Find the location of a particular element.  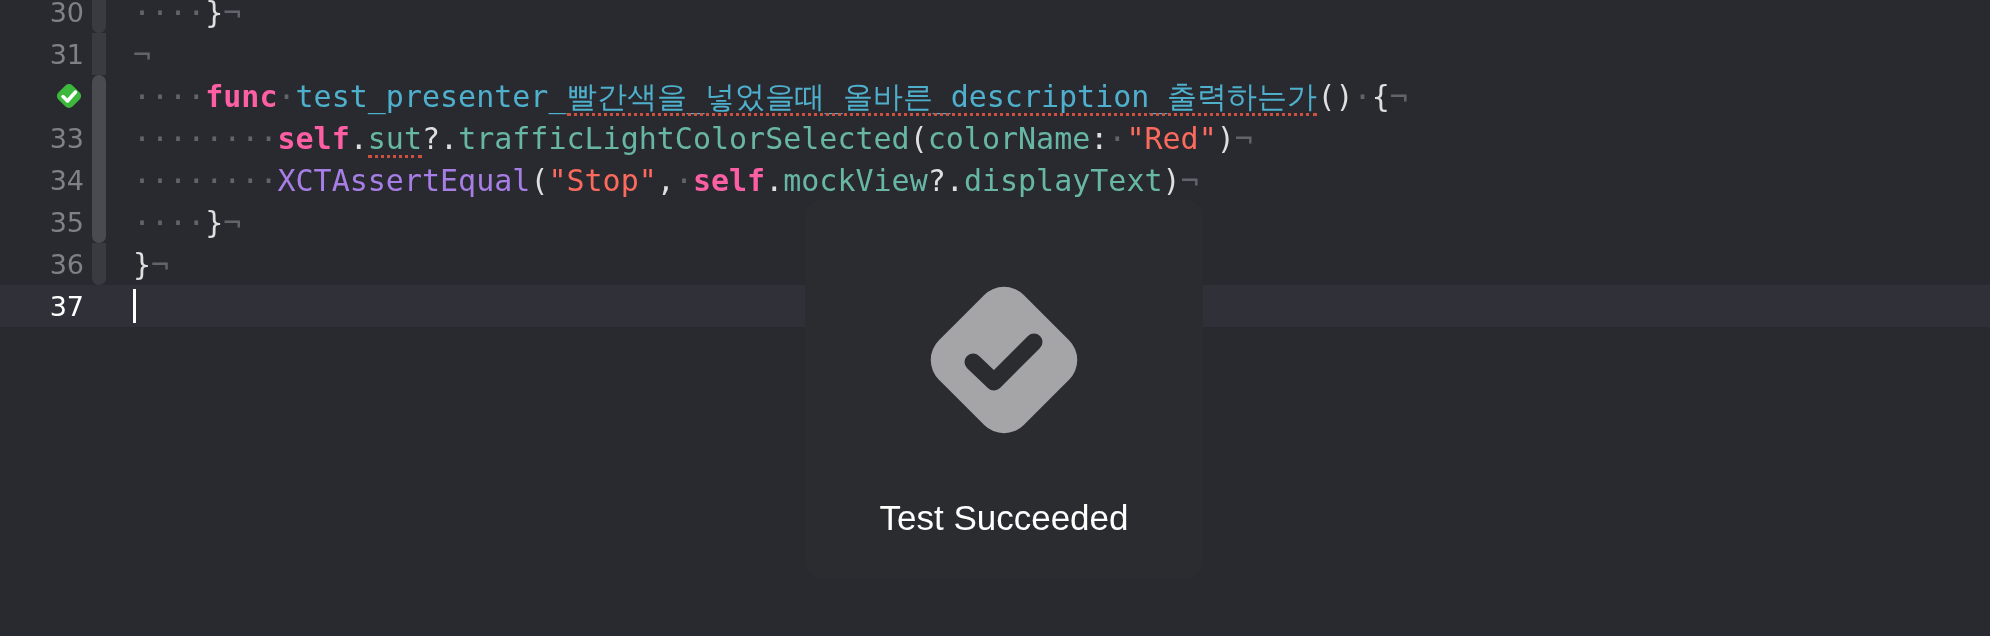

line-number: 30 is located at coordinates (66, 15).